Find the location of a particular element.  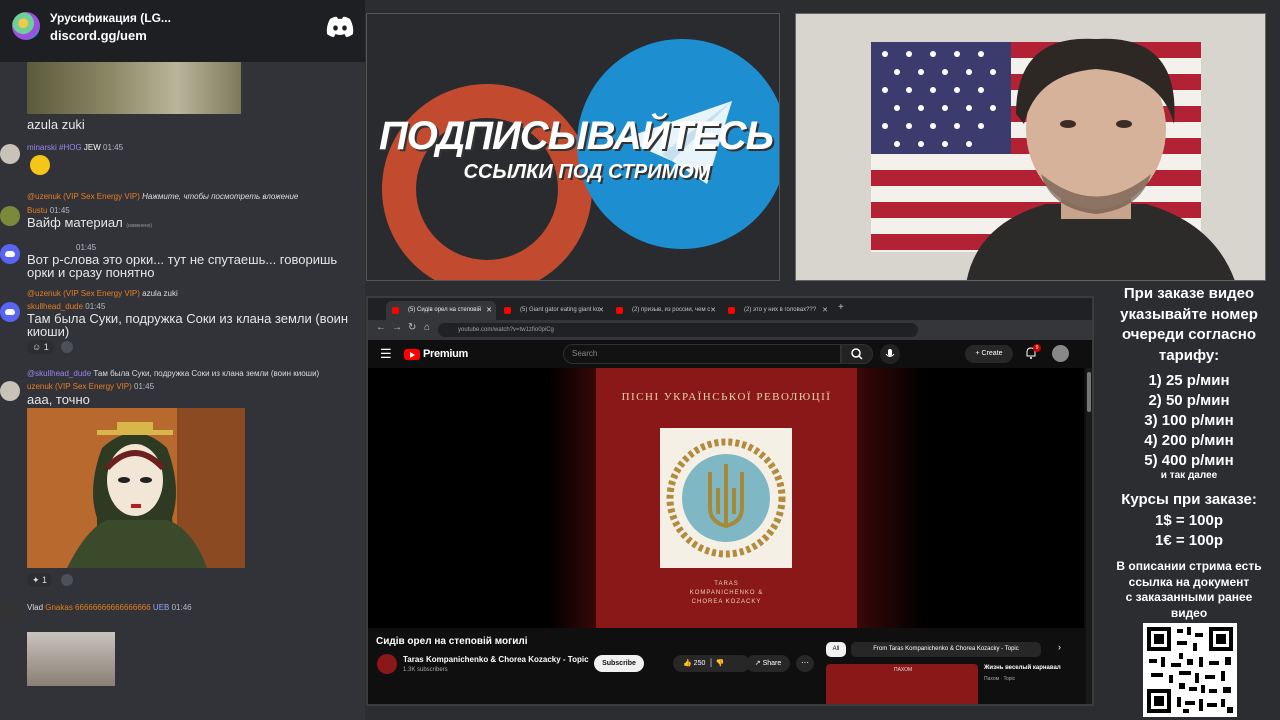

pricing-etc: и так далее is located at coordinates (1189, 475).